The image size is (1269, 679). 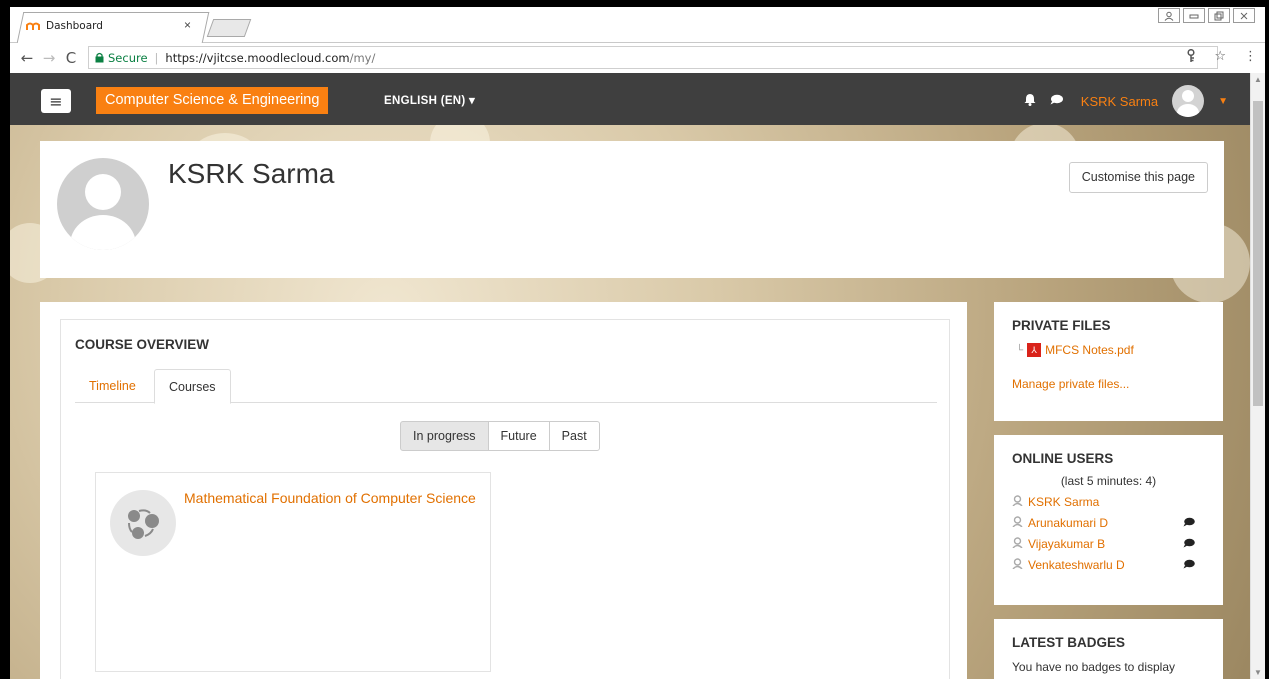 I want to click on minimize-icon, so click(x=1194, y=15).